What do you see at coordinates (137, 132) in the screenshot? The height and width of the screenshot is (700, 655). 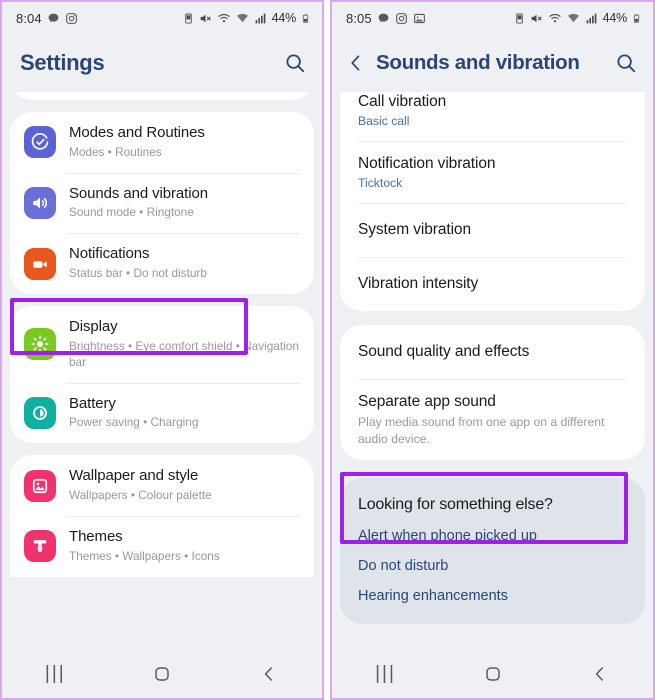 I see `list-item-title: Modes and Routines` at bounding box center [137, 132].